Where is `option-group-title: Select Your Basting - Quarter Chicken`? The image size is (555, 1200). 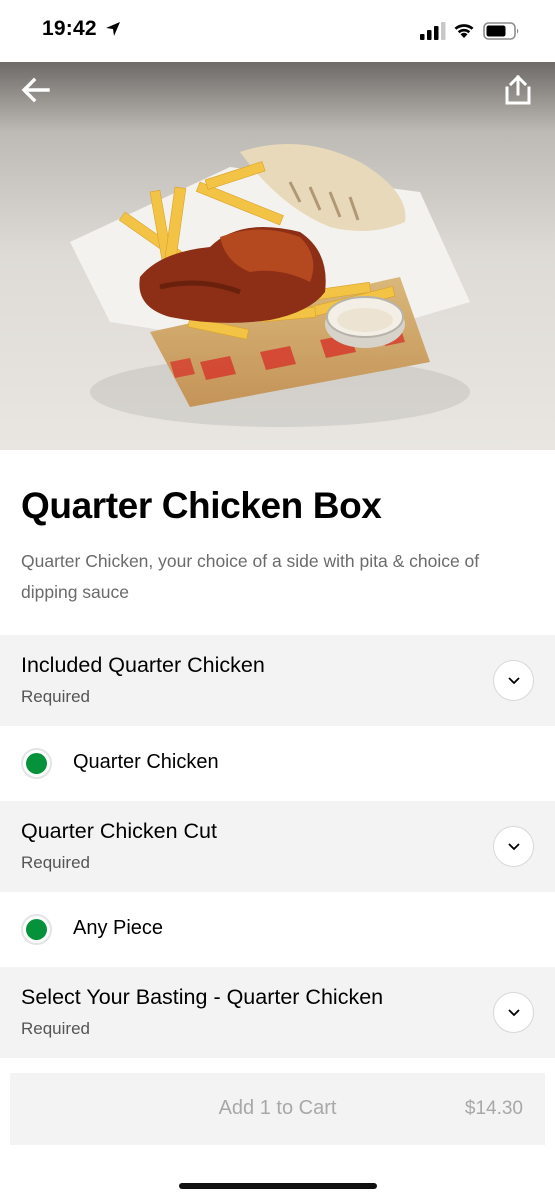 option-group-title: Select Your Basting - Quarter Chicken is located at coordinates (202, 997).